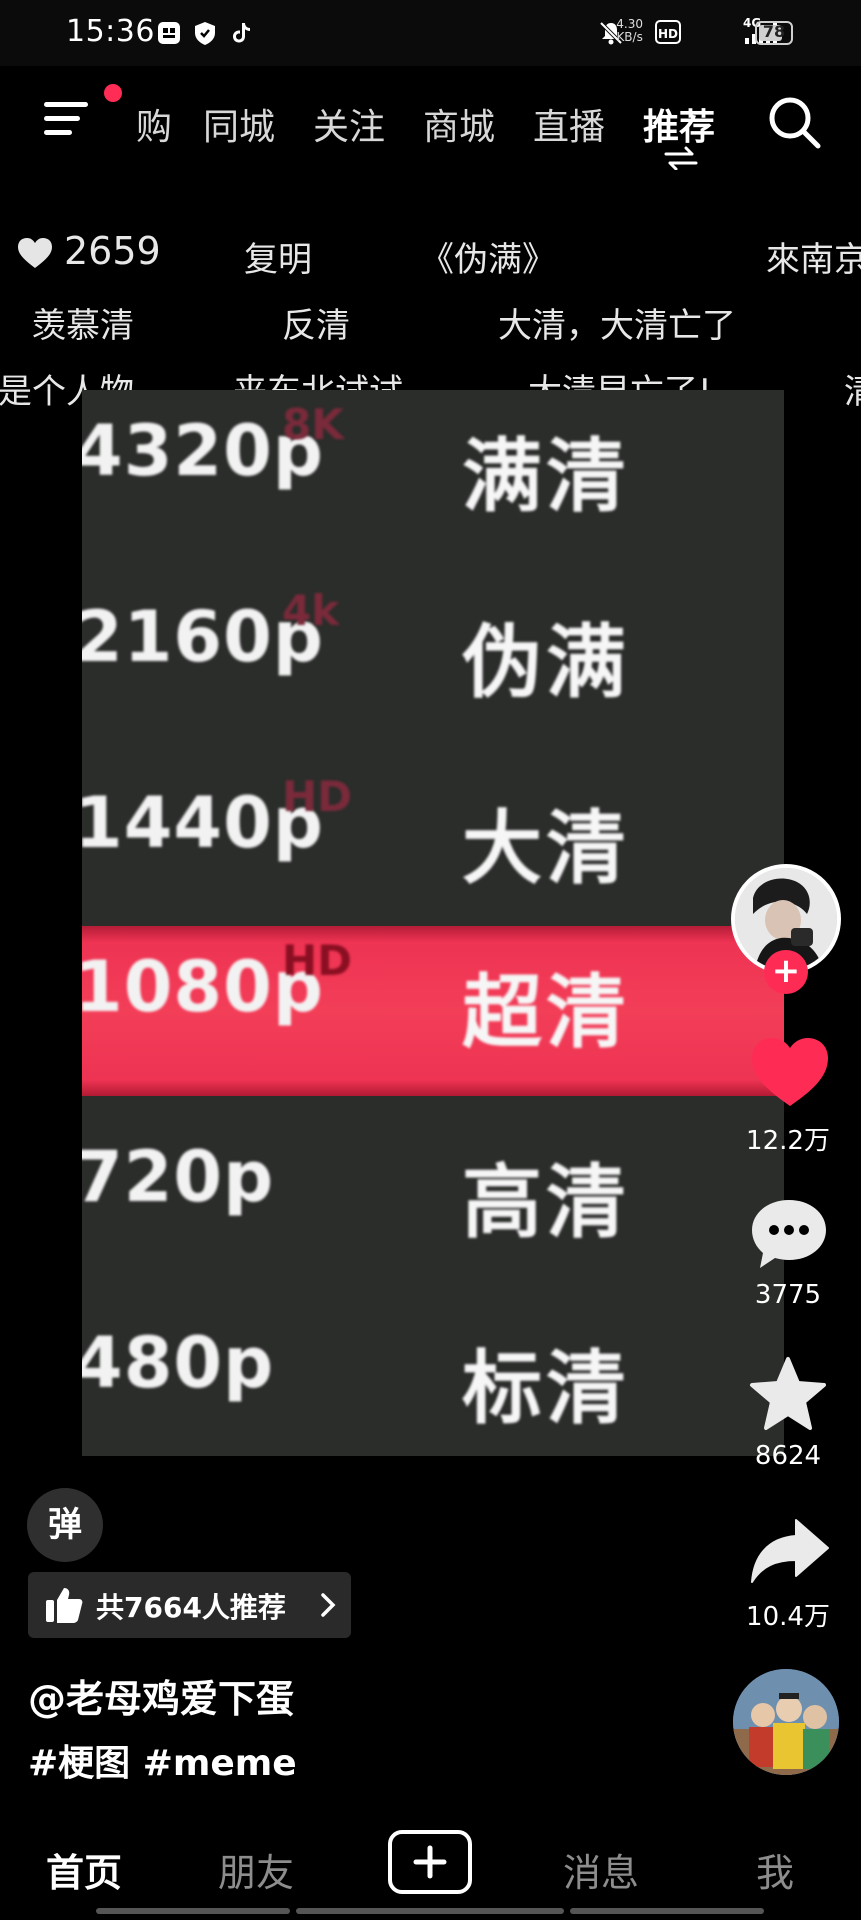  Describe the element at coordinates (617, 326) in the screenshot. I see `danmaku-item: 大清，大清亡了` at that location.